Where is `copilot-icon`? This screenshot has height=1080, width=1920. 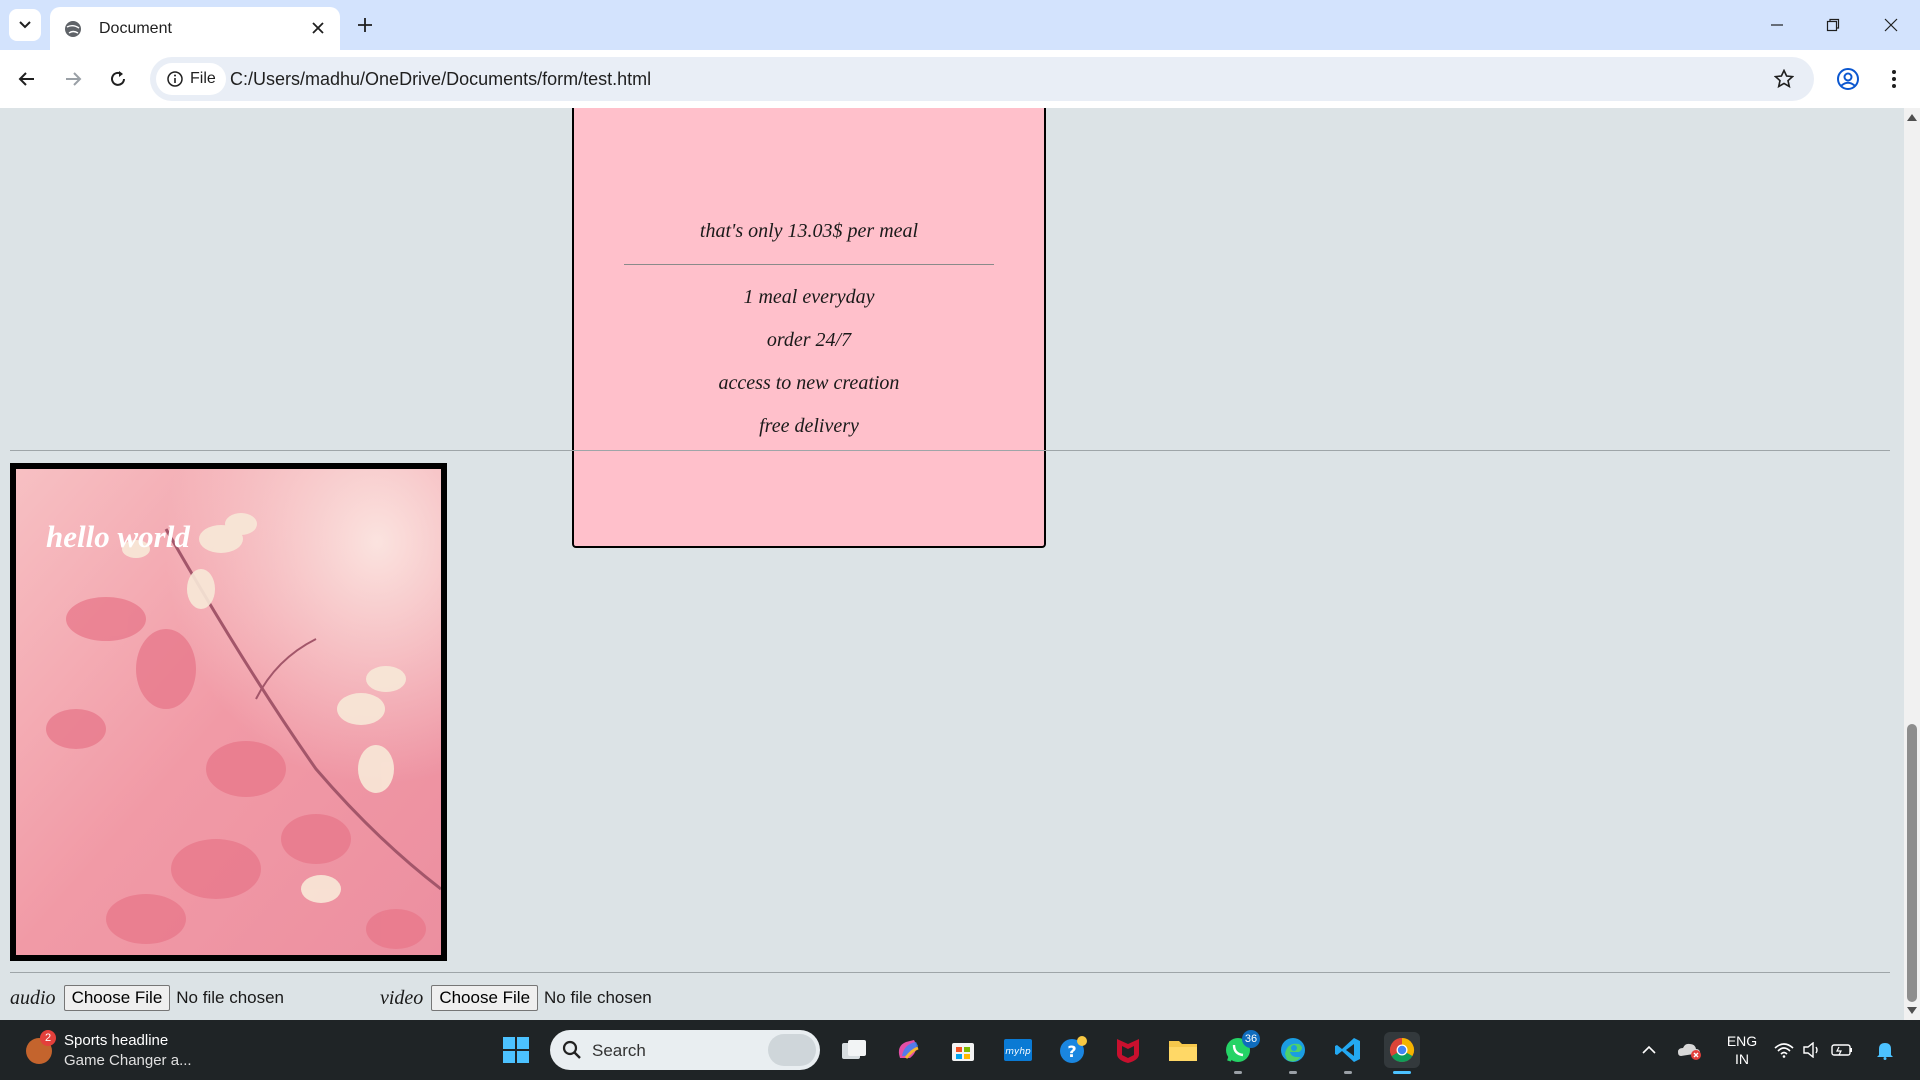 copilot-icon is located at coordinates (908, 1050).